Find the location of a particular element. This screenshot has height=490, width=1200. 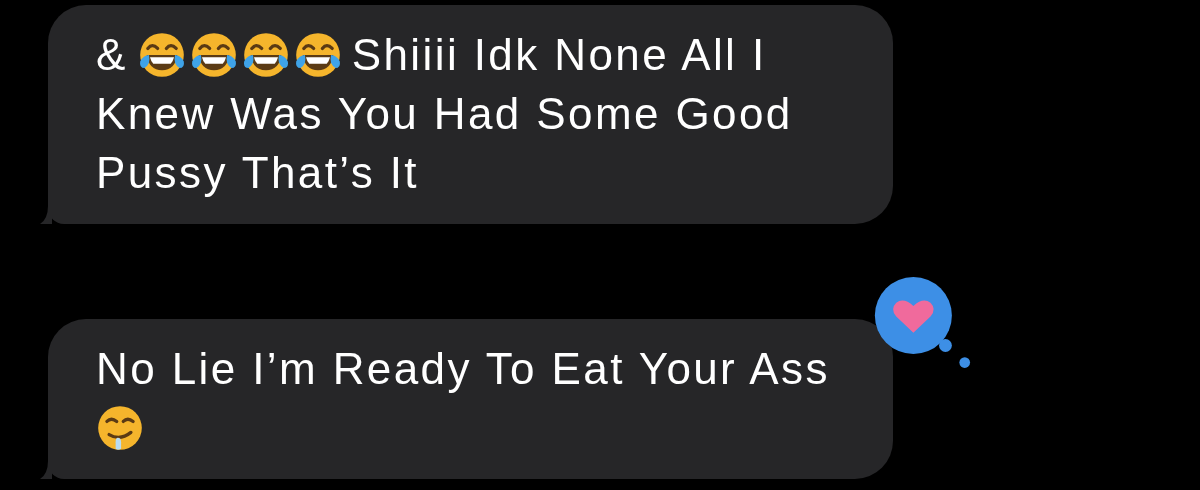

drooling-face-emoji-icon is located at coordinates (120, 427).